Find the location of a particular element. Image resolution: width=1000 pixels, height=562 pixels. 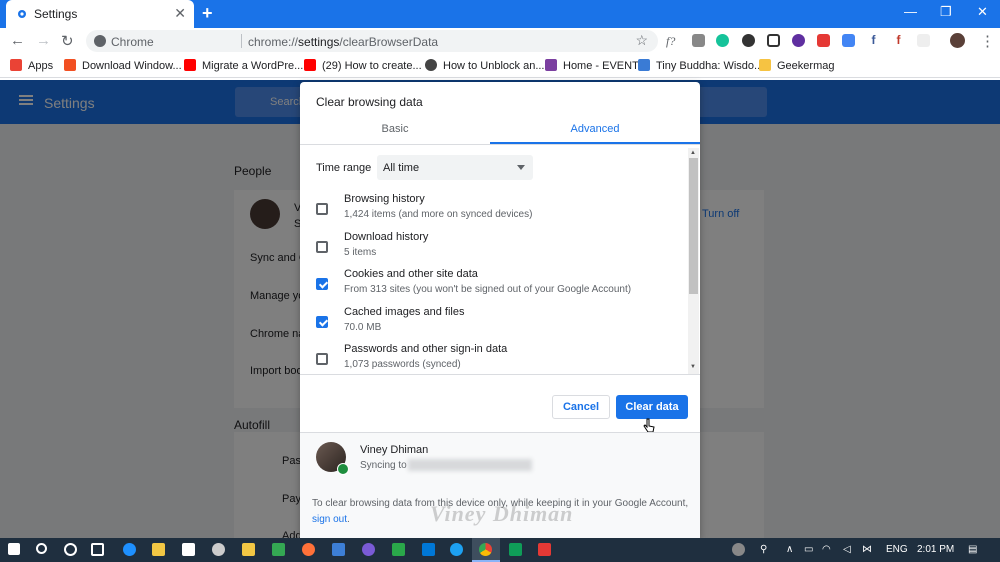

scroll-down-icon: ▼ is located at coordinates (693, 367).